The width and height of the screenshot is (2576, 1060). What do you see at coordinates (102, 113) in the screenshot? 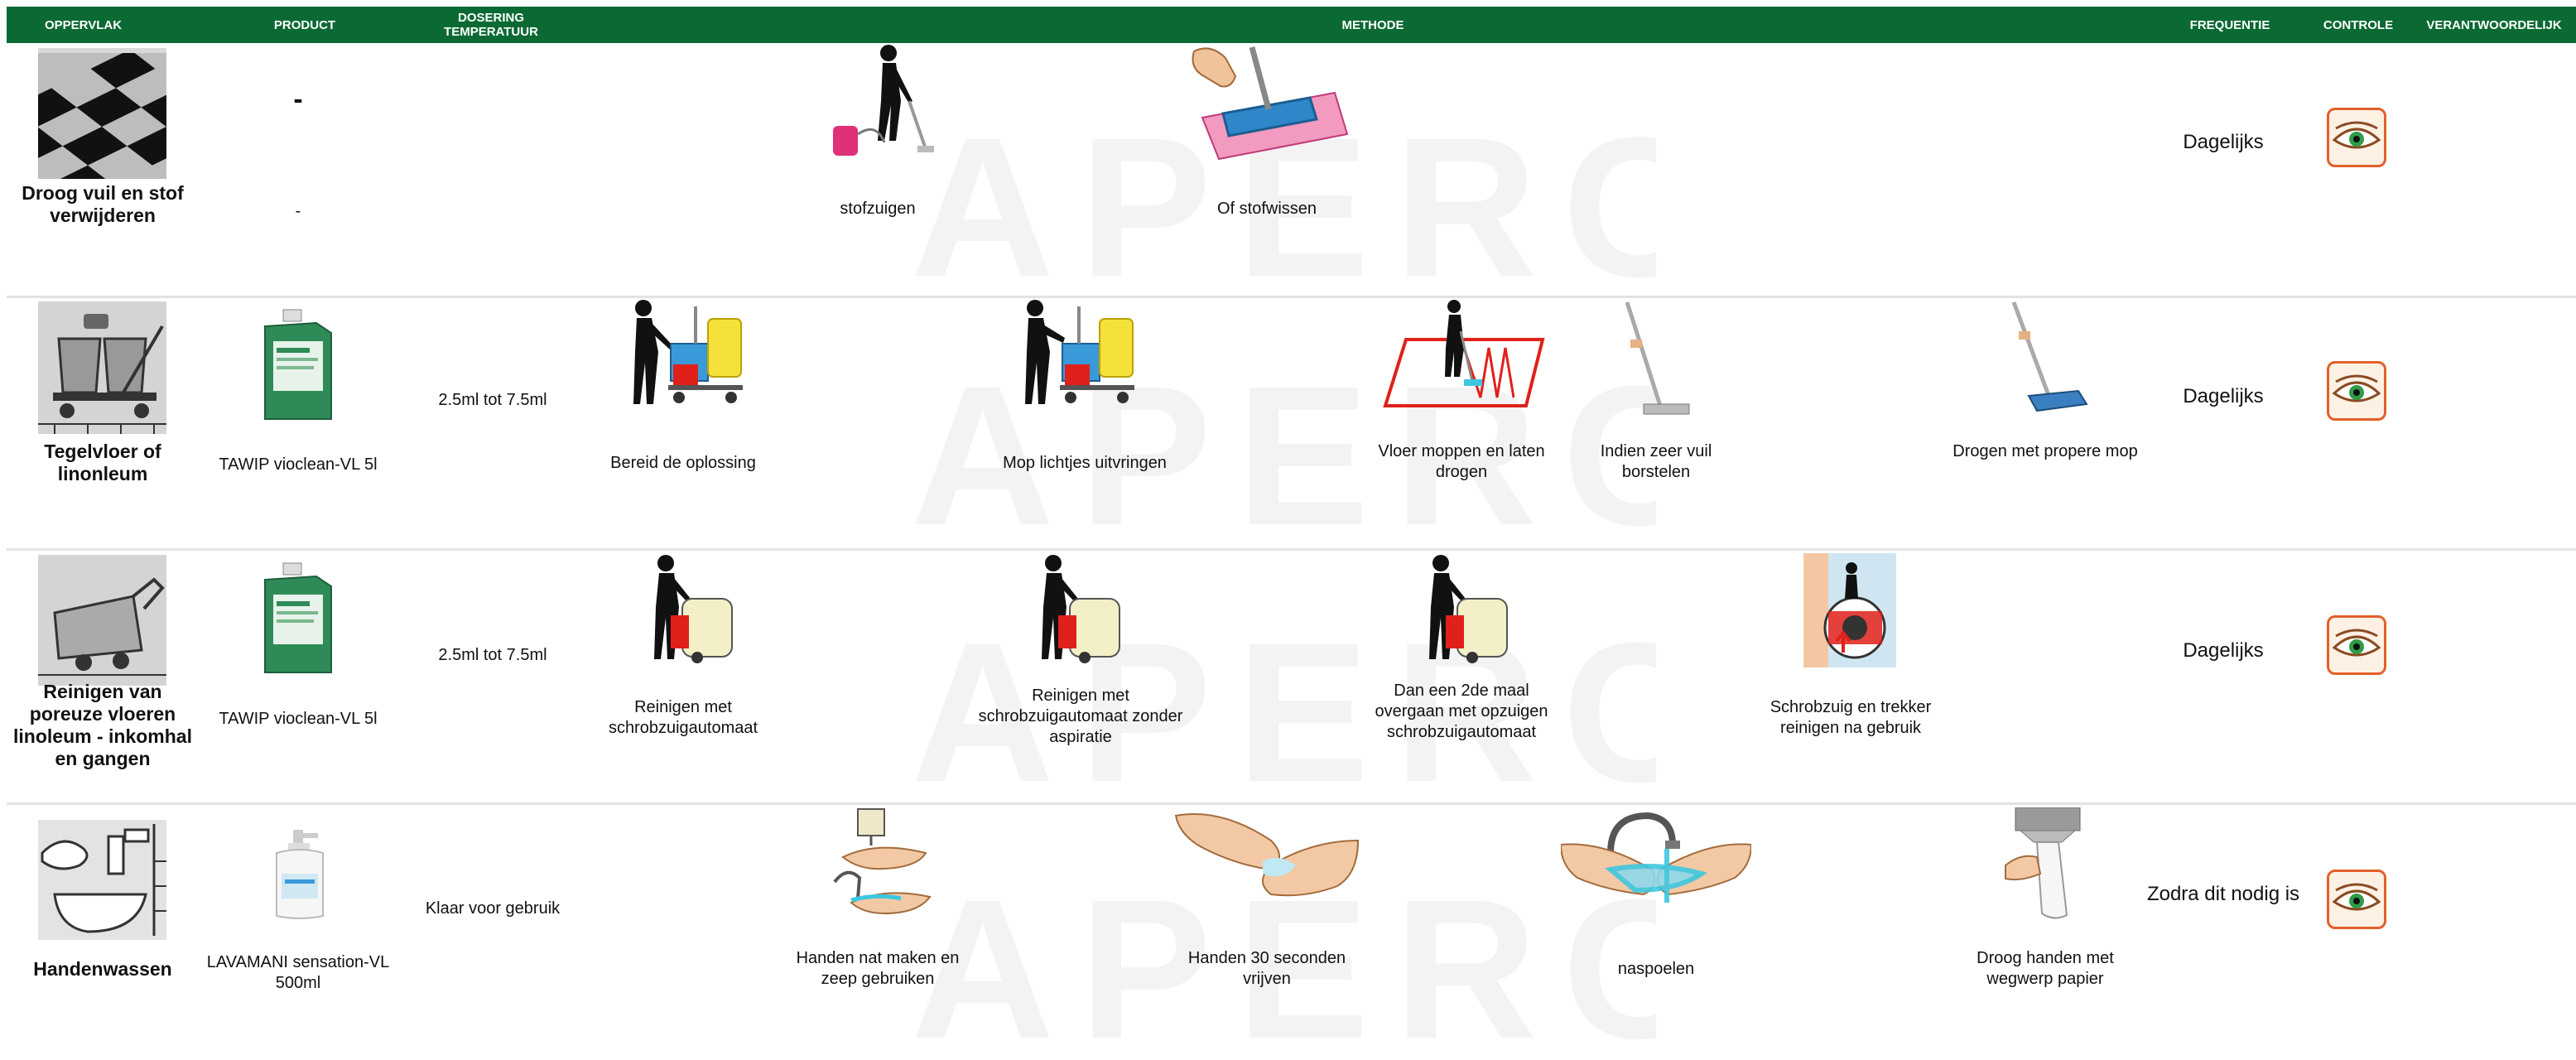
I see `checkered-floor-icon` at bounding box center [102, 113].